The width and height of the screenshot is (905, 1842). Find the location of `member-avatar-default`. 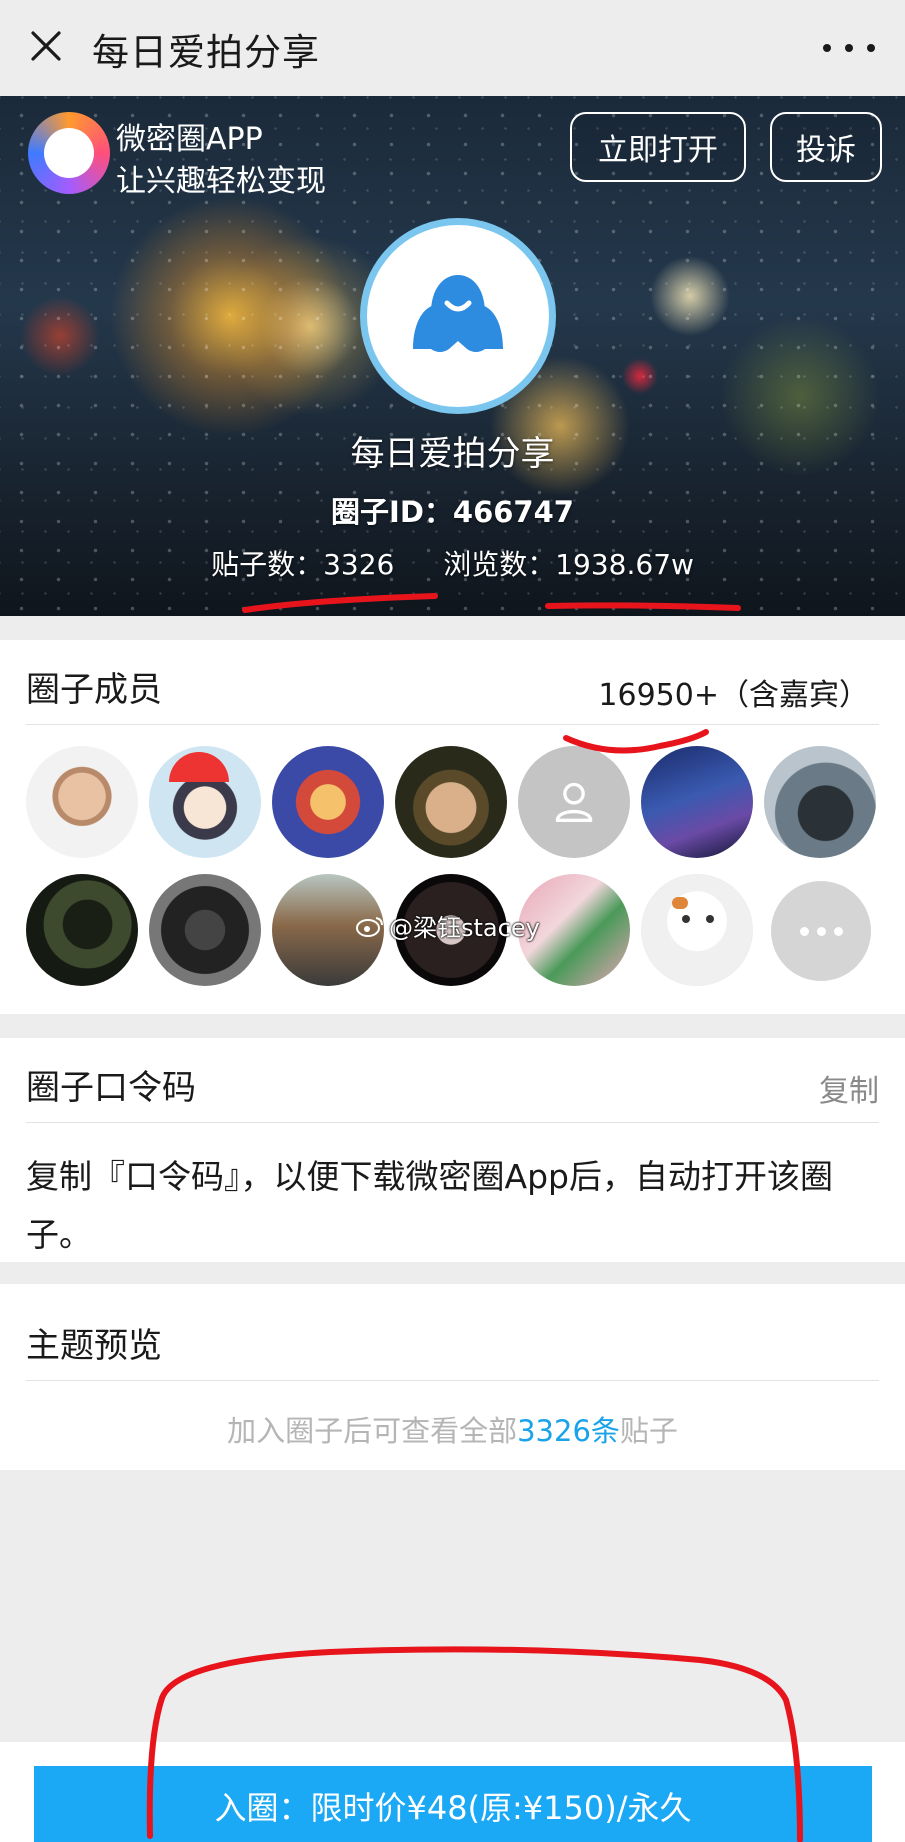

member-avatar-default is located at coordinates (574, 802).